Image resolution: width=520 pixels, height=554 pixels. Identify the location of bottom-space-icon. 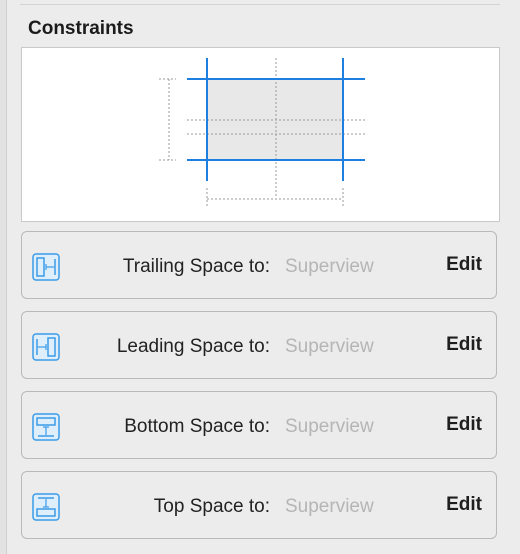
(46, 427).